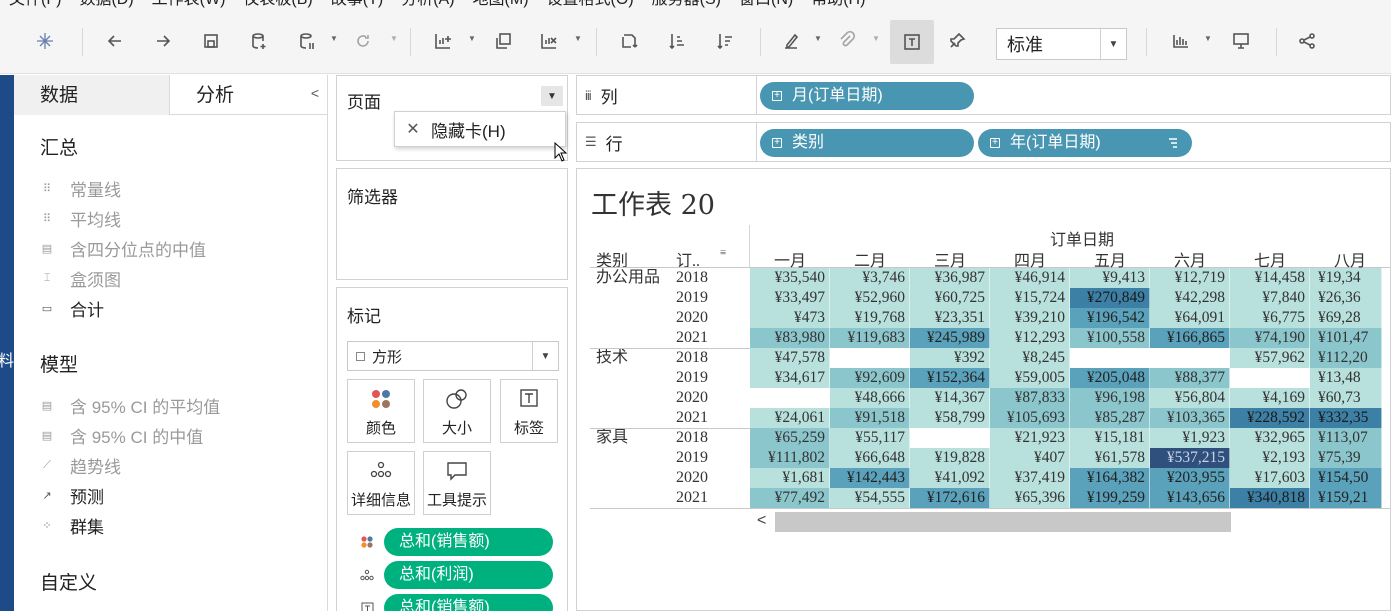 This screenshot has width=1391, height=611. Describe the element at coordinates (1030, 318) in the screenshot. I see `table-cell: ¥39,210` at that location.